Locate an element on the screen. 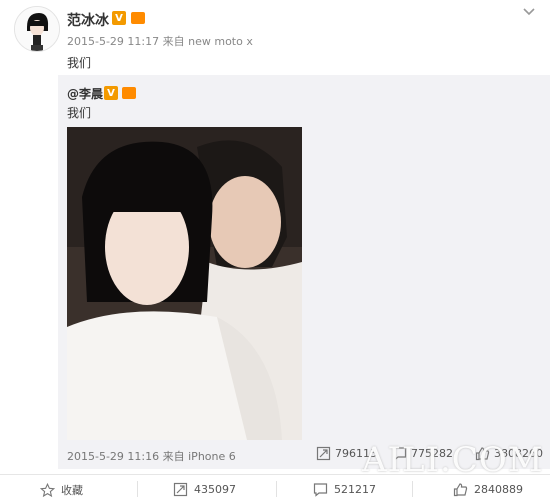 This screenshot has height=503, width=550. repost-source-prefix: 来自 is located at coordinates (173, 456).